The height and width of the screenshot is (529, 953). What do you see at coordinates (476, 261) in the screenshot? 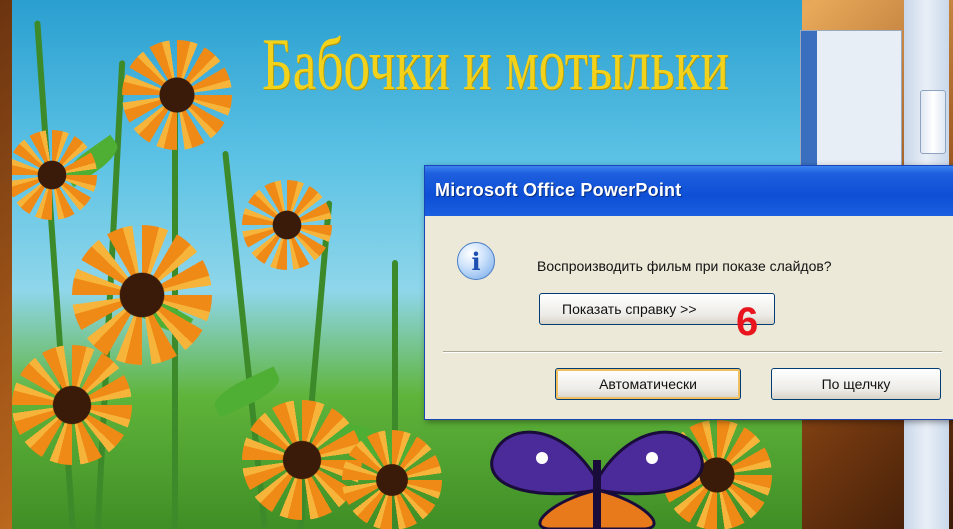
I see `info-icon: i` at bounding box center [476, 261].